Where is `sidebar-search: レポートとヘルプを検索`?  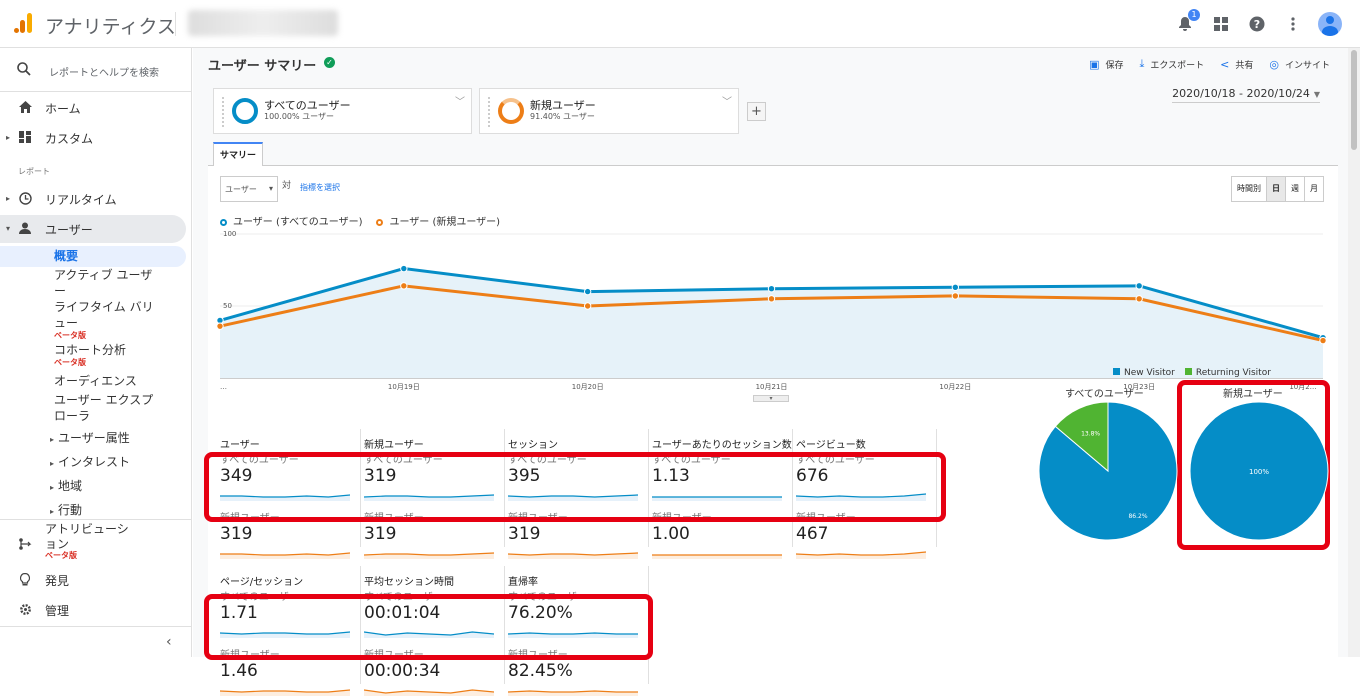
sidebar-search: レポートとヘルプを検索 is located at coordinates (96, 70).